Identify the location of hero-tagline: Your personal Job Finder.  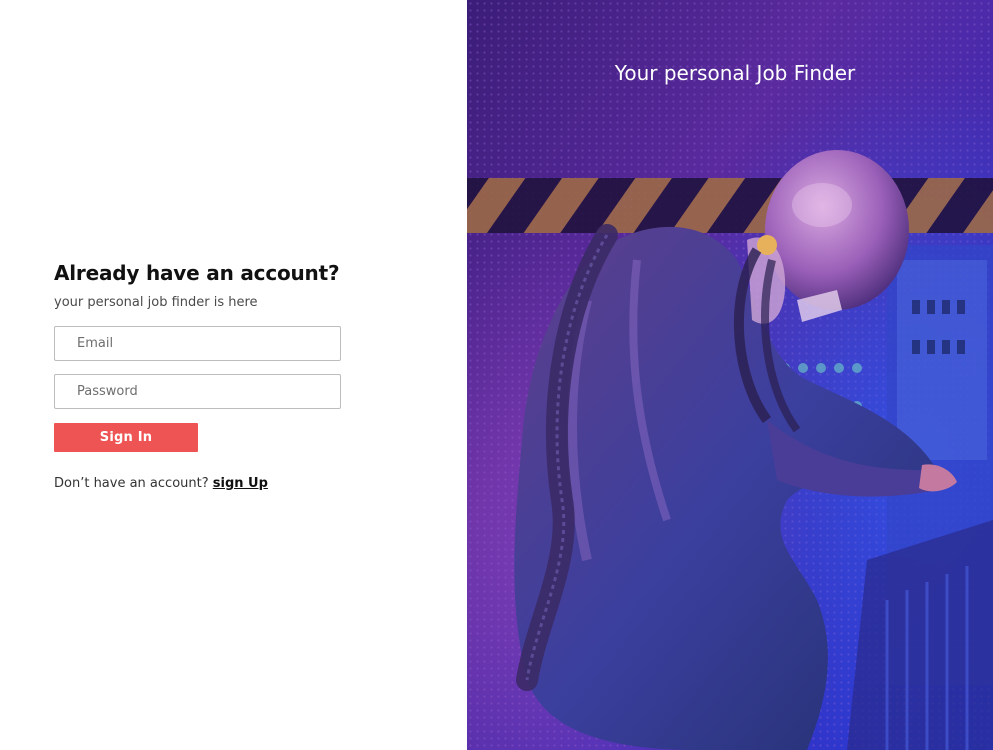
(735, 73).